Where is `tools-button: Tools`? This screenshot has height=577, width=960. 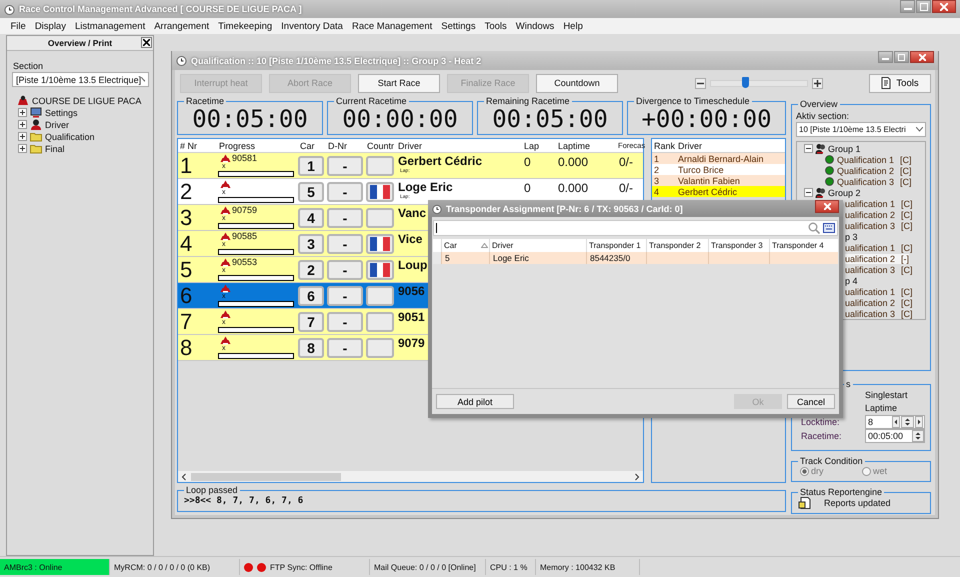 tools-button: Tools is located at coordinates (900, 83).